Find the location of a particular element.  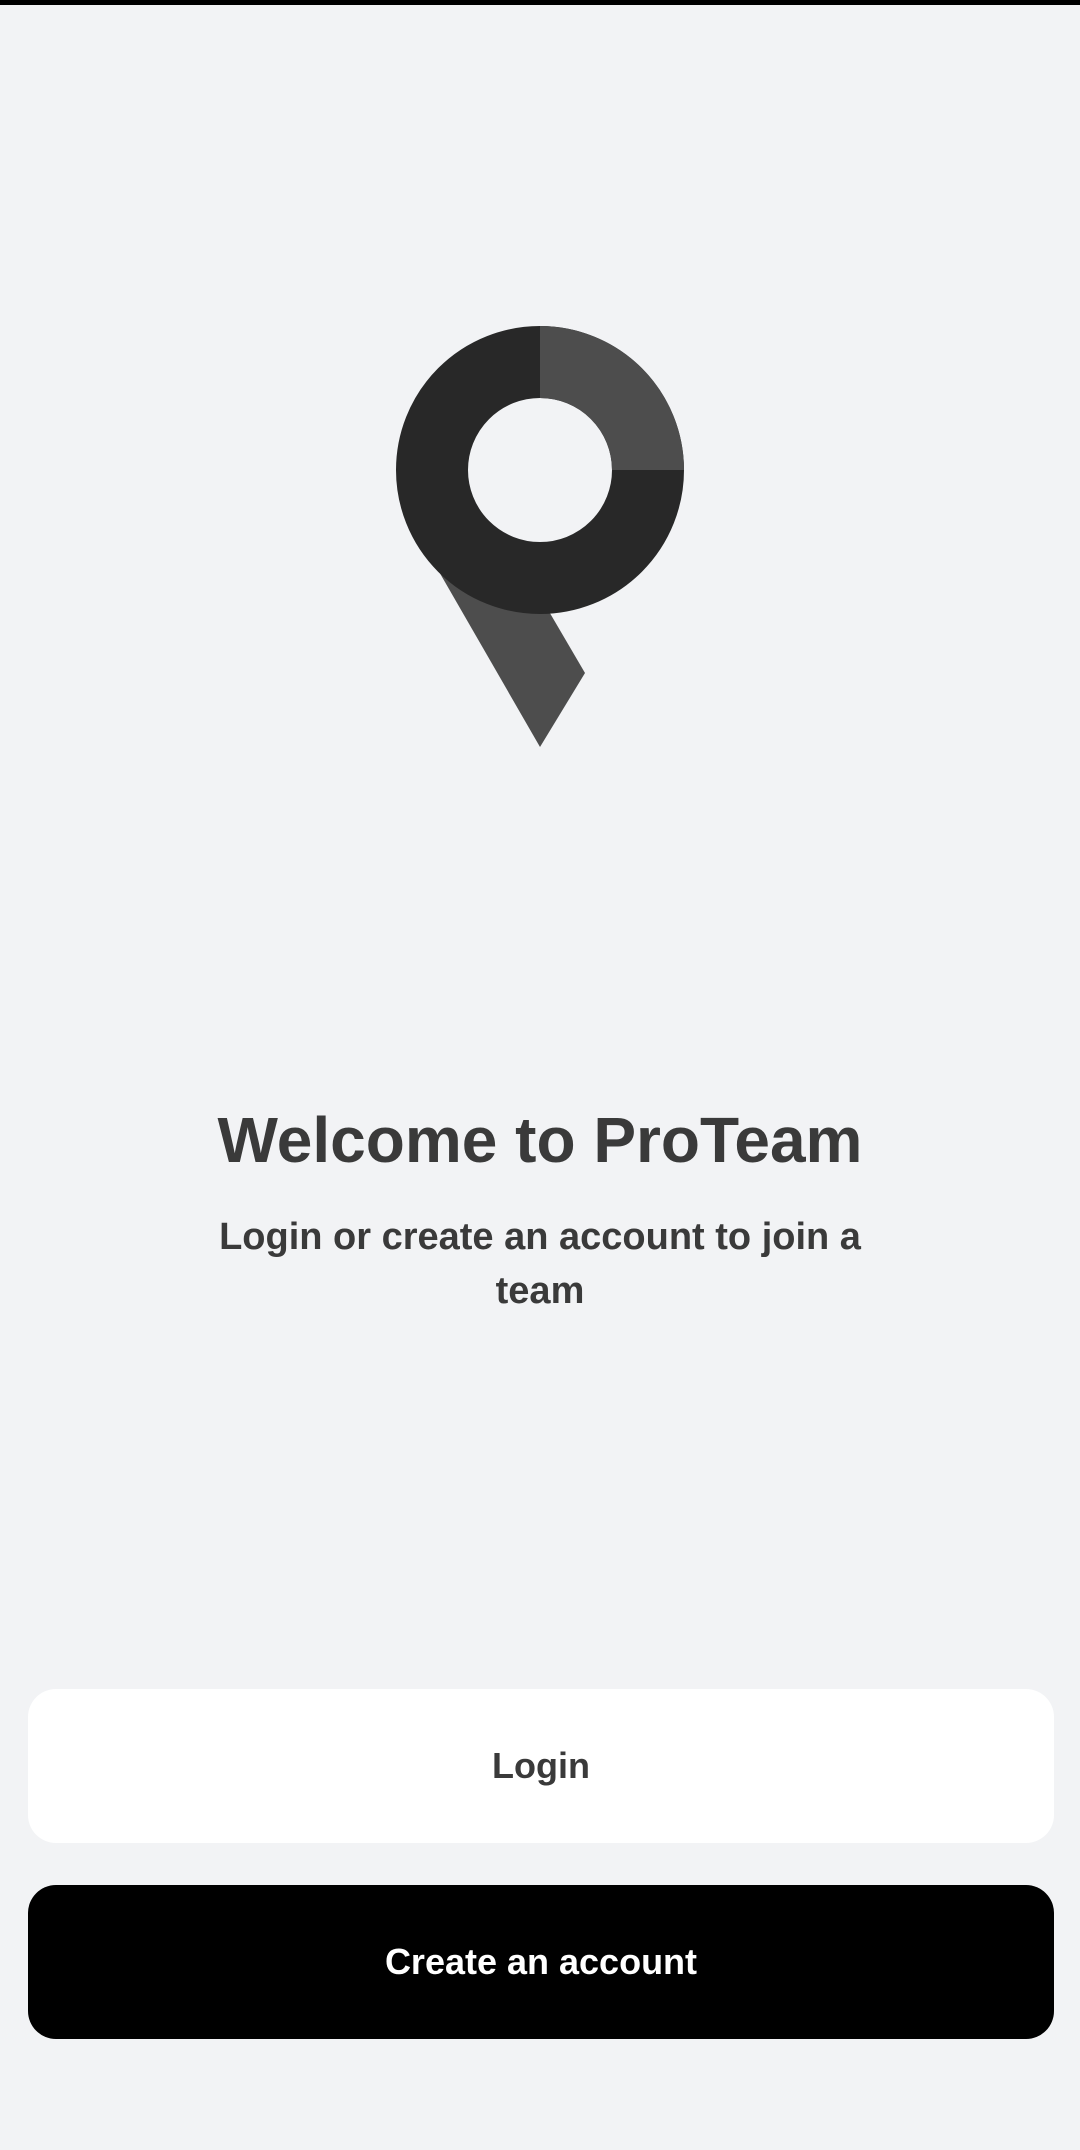

create-account-button: Create an account is located at coordinates (541, 1962).